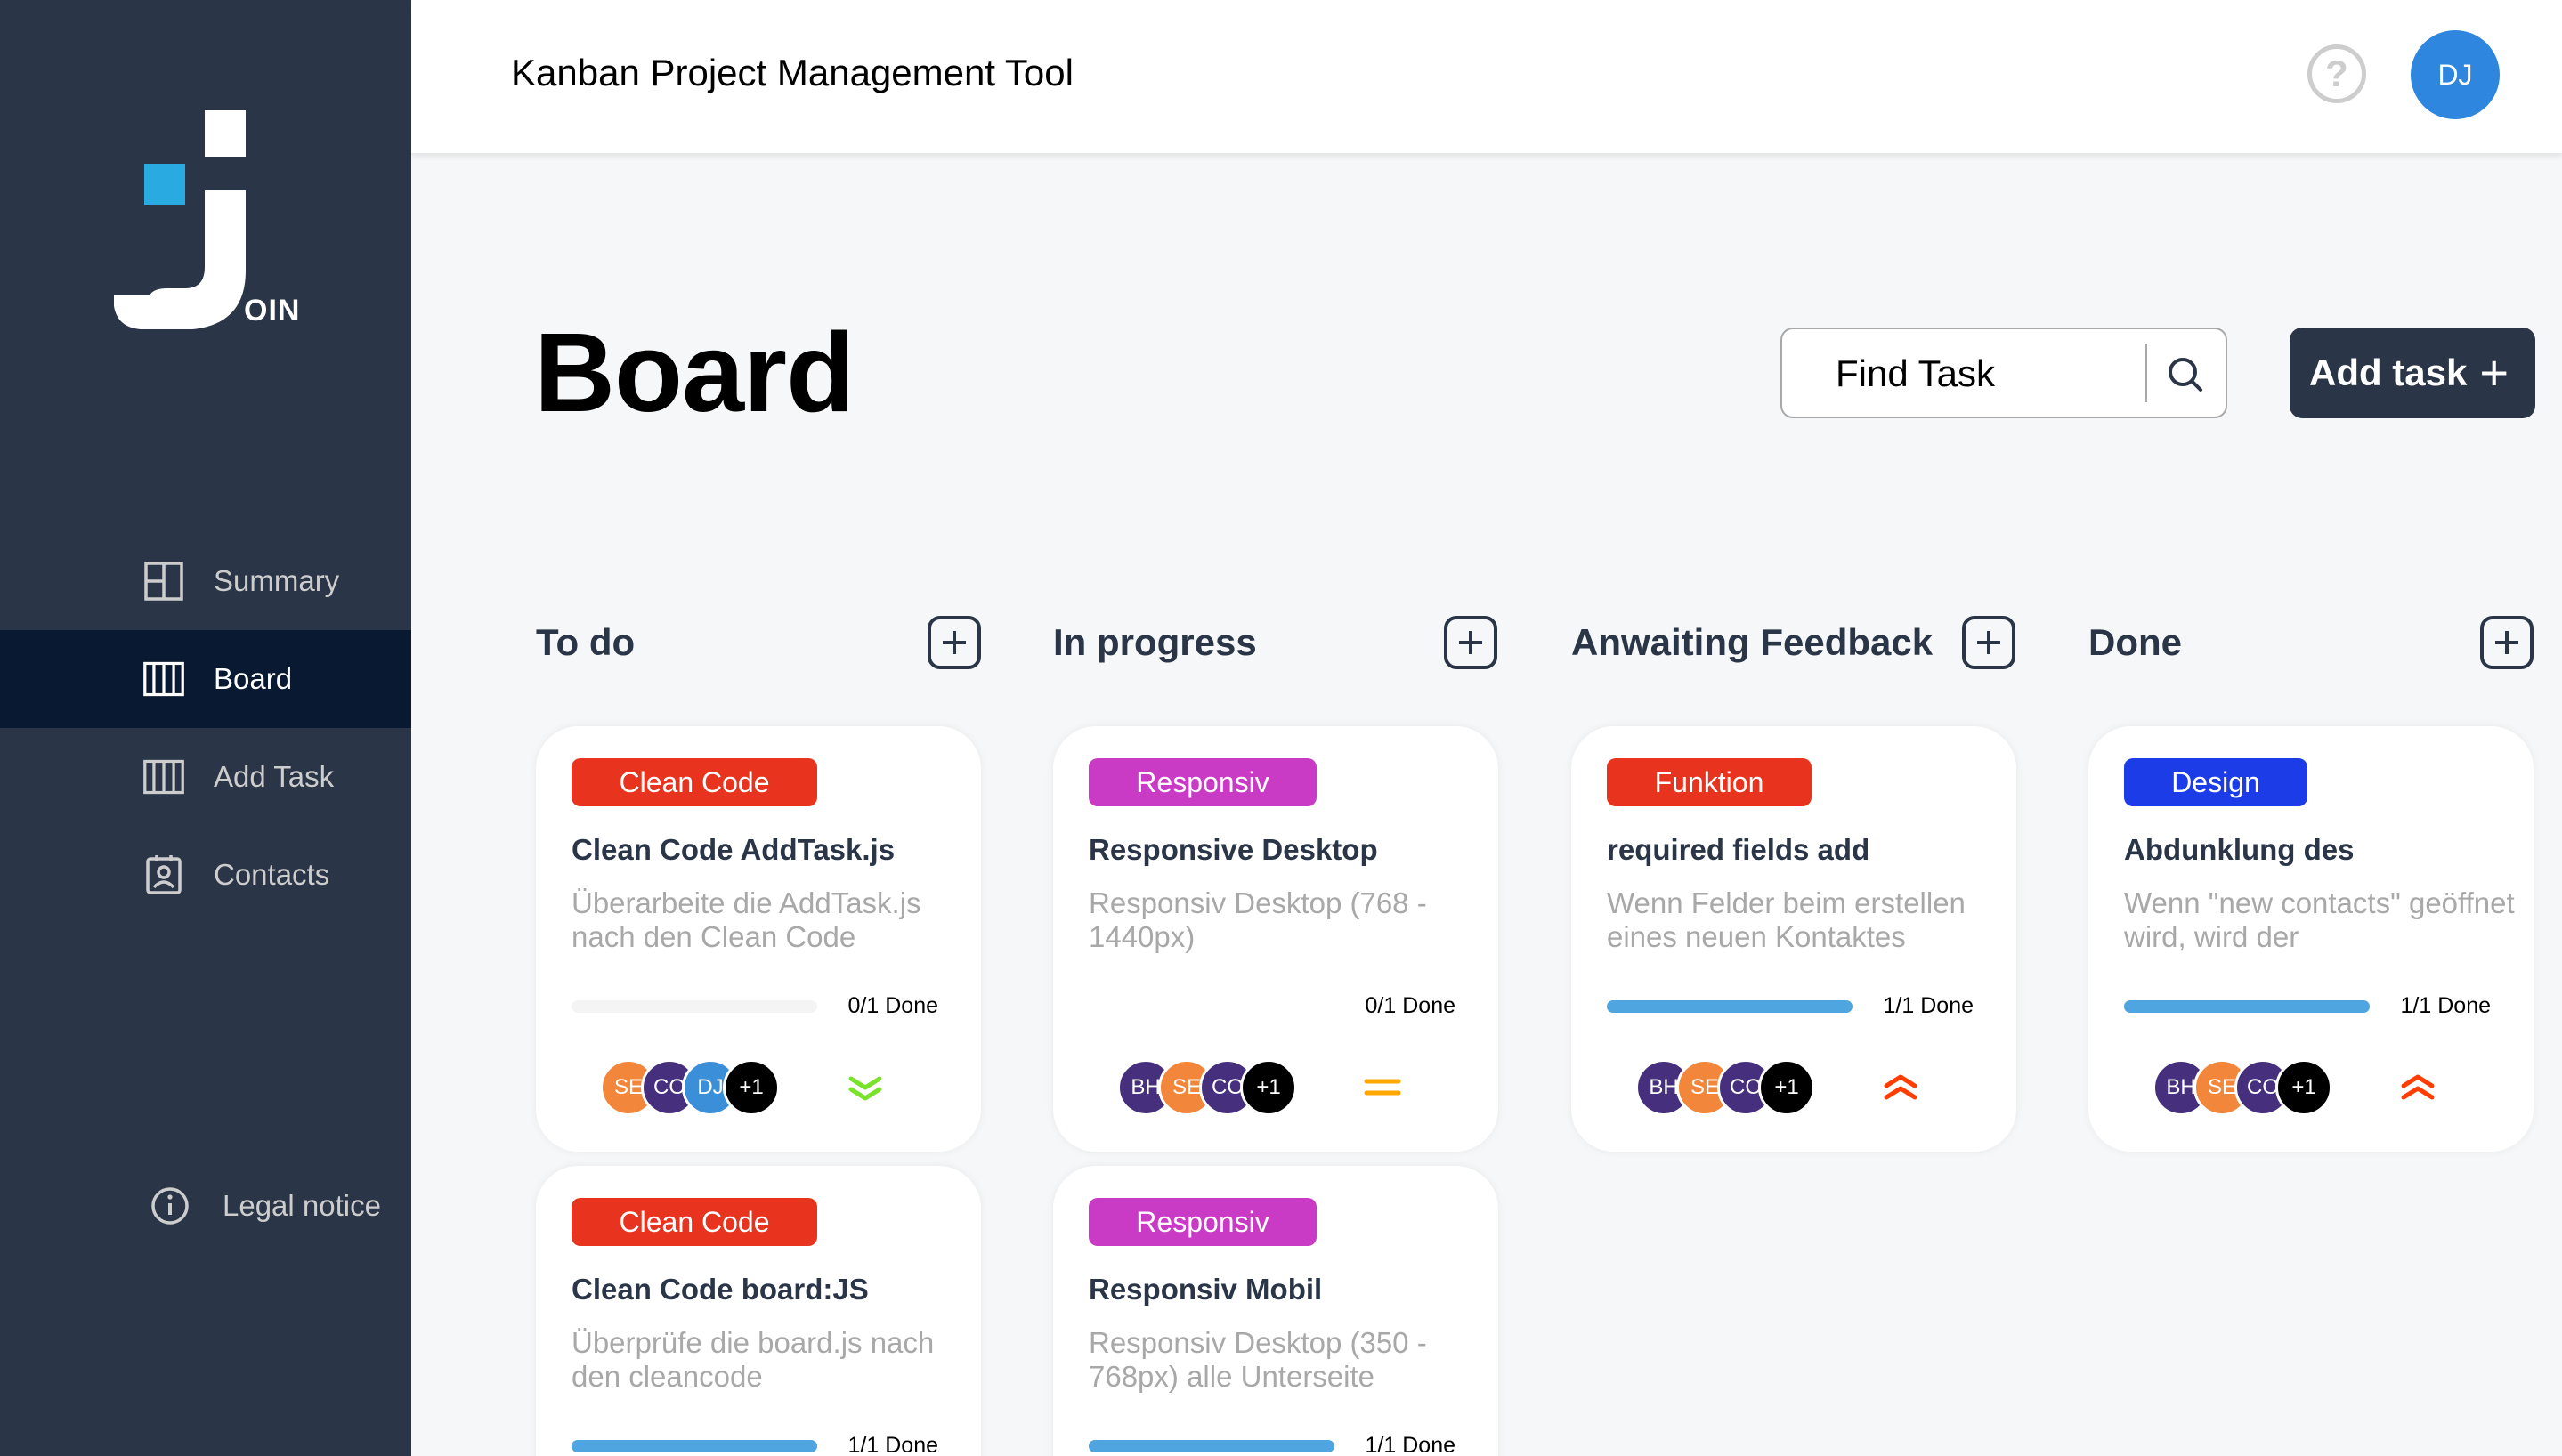 This screenshot has width=2562, height=1456. What do you see at coordinates (2494, 372) in the screenshot?
I see `plus-icon: +` at bounding box center [2494, 372].